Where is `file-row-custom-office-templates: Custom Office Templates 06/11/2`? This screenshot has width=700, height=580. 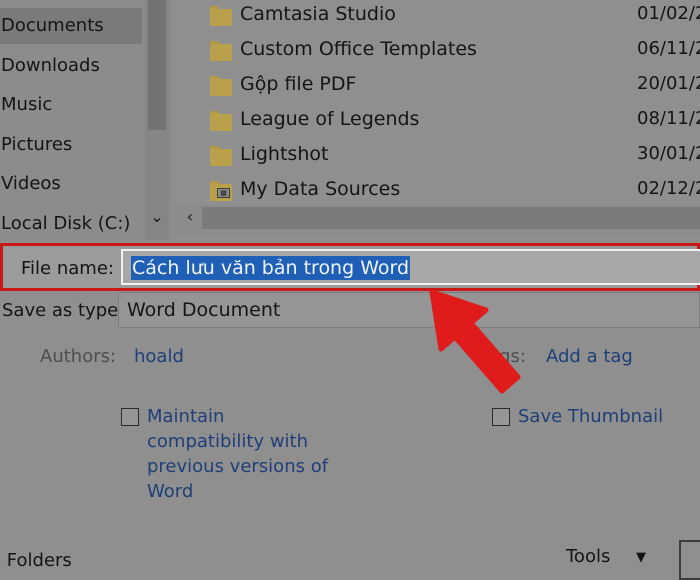 file-row-custom-office-templates: Custom Office Templates 06/11/2 is located at coordinates (436, 52).